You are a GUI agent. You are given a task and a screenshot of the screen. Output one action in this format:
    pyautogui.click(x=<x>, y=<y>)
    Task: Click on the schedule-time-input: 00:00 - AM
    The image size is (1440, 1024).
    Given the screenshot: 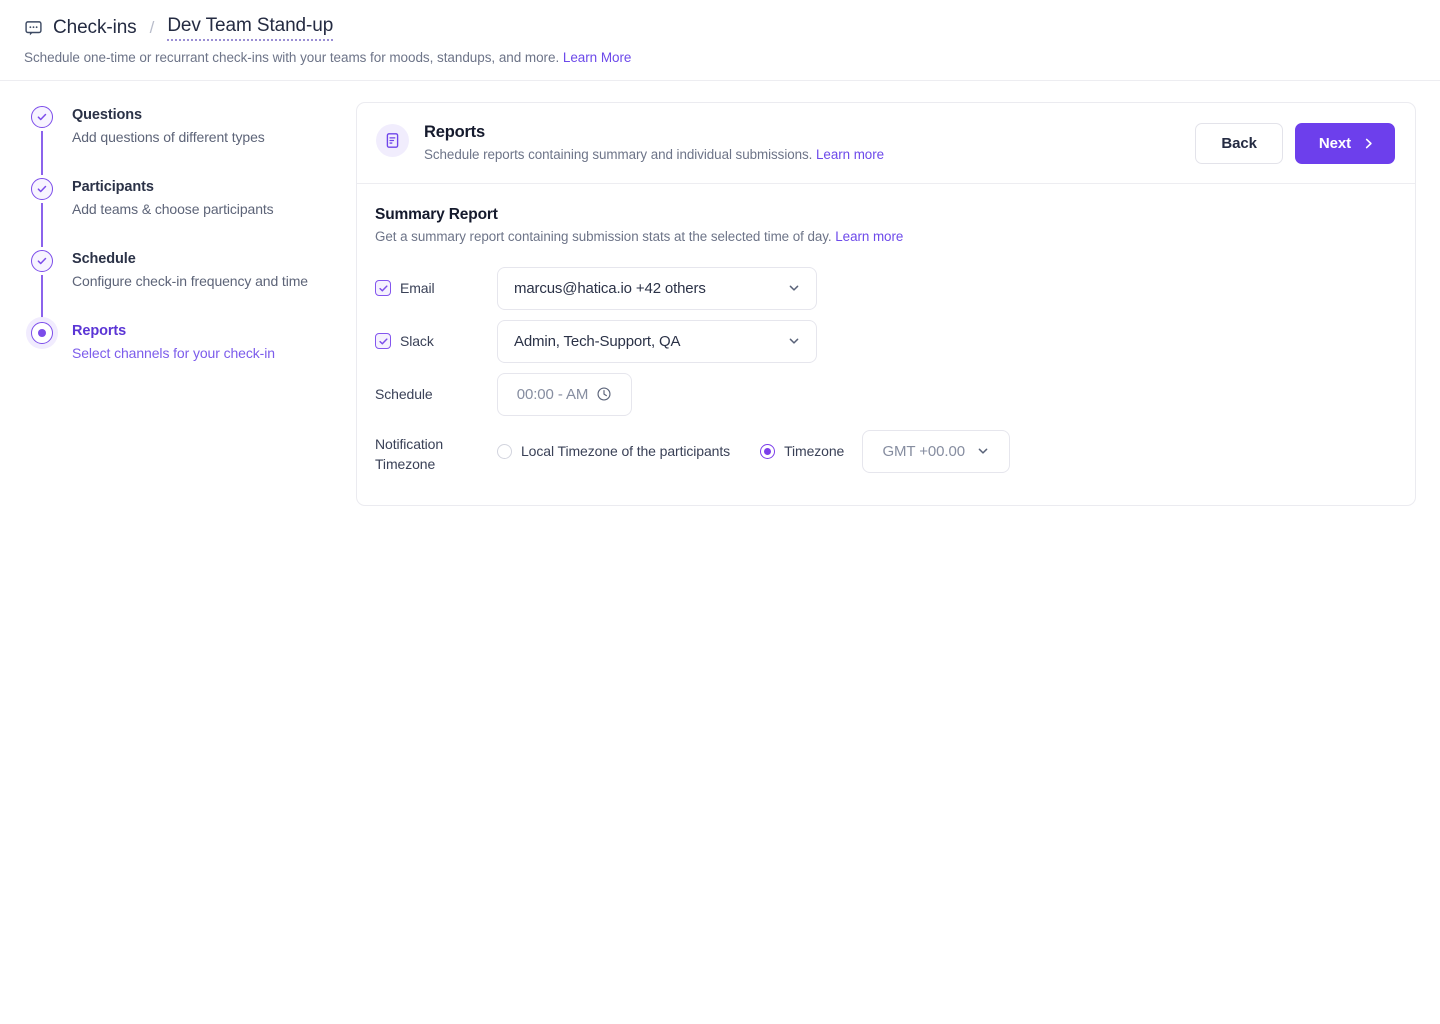 What is the action you would take?
    pyautogui.click(x=564, y=394)
    